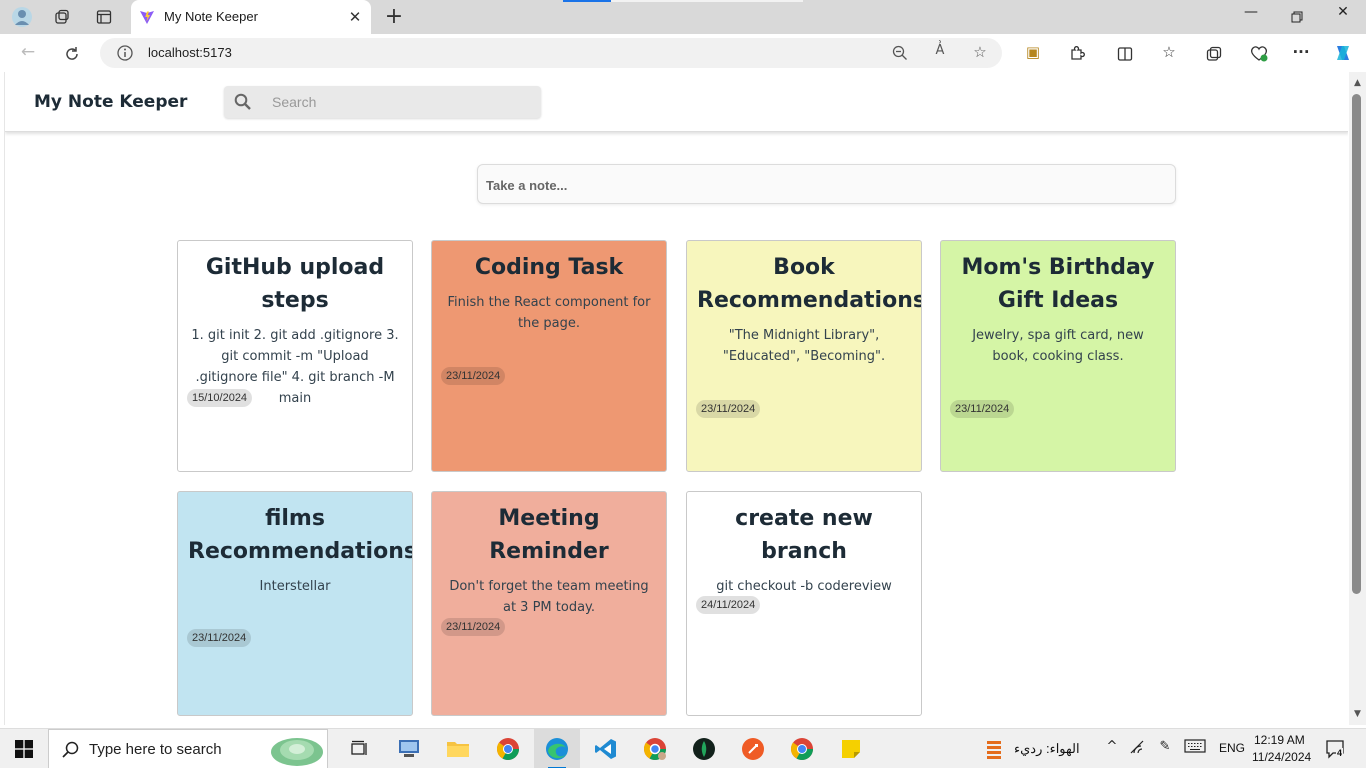 The image size is (1366, 768). What do you see at coordinates (704, 748) in the screenshot?
I see `mongodb-compass-icon` at bounding box center [704, 748].